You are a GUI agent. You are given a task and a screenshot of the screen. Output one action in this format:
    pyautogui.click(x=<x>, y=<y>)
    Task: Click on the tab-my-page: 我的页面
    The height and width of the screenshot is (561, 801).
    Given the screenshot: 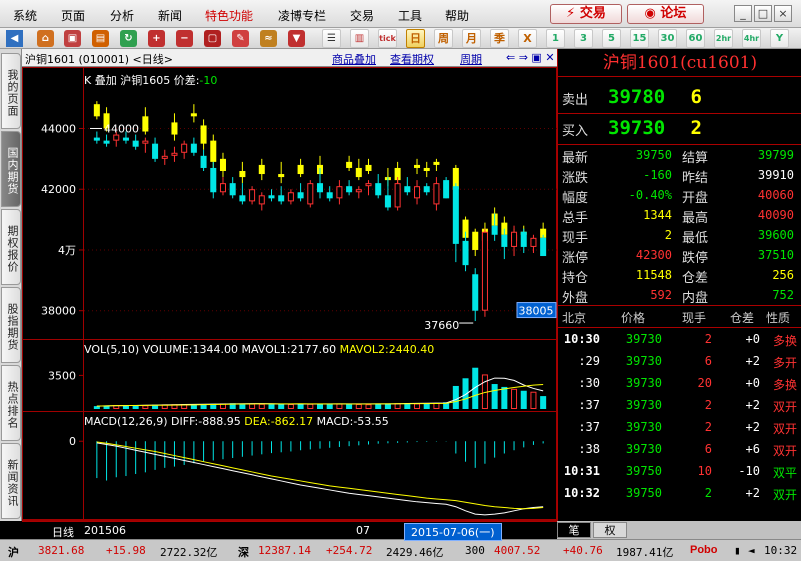 What is the action you would take?
    pyautogui.click(x=11, y=91)
    